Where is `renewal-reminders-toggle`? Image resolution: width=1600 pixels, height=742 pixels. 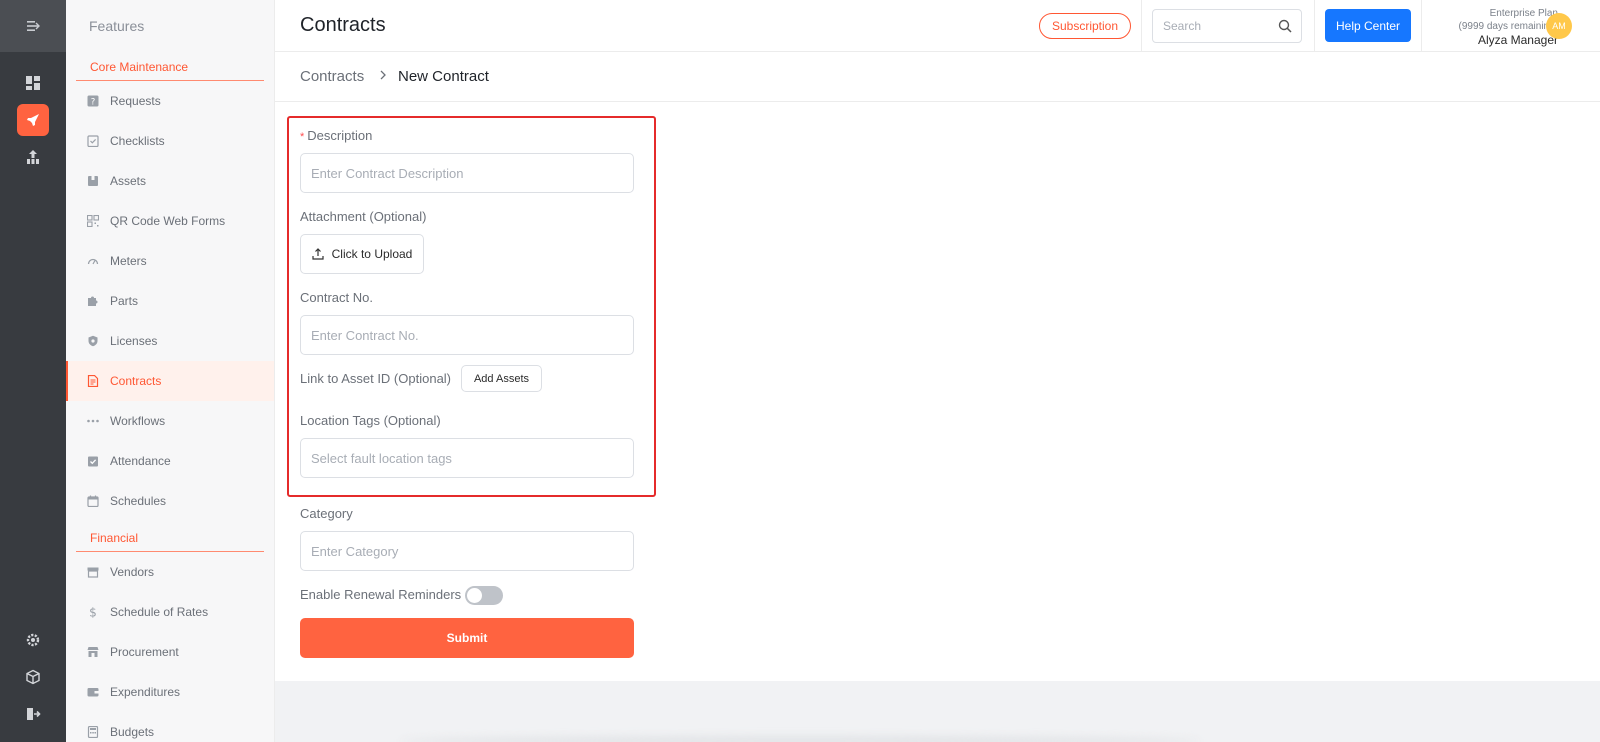
renewal-reminders-toggle is located at coordinates (484, 595).